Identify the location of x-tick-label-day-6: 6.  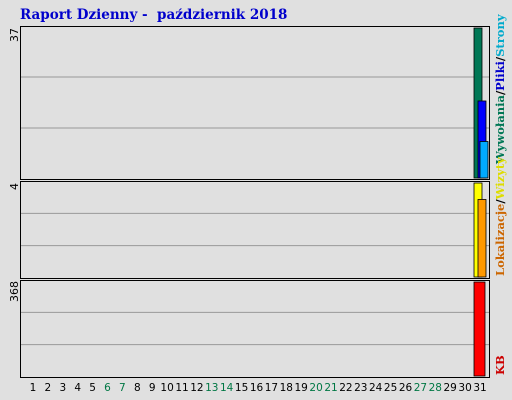
(107, 388).